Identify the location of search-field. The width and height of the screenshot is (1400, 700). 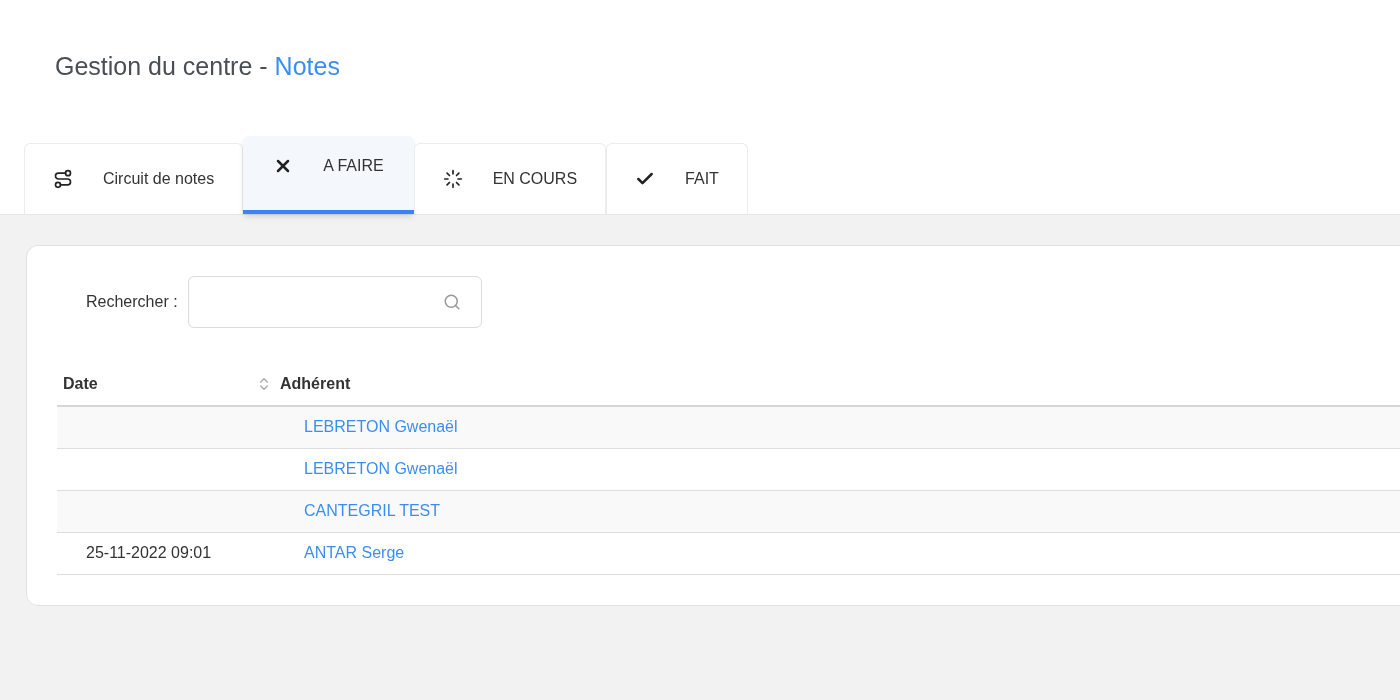
(334, 301).